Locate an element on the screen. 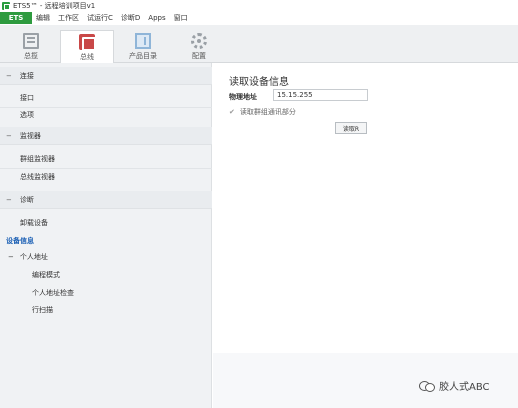 Image resolution: width=518 pixels, height=408 pixels. section-monitor-label: 监视器 is located at coordinates (30, 135).